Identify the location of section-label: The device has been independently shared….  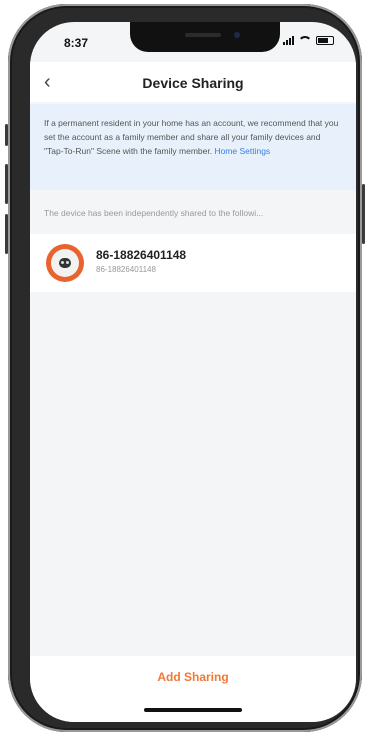
(154, 213).